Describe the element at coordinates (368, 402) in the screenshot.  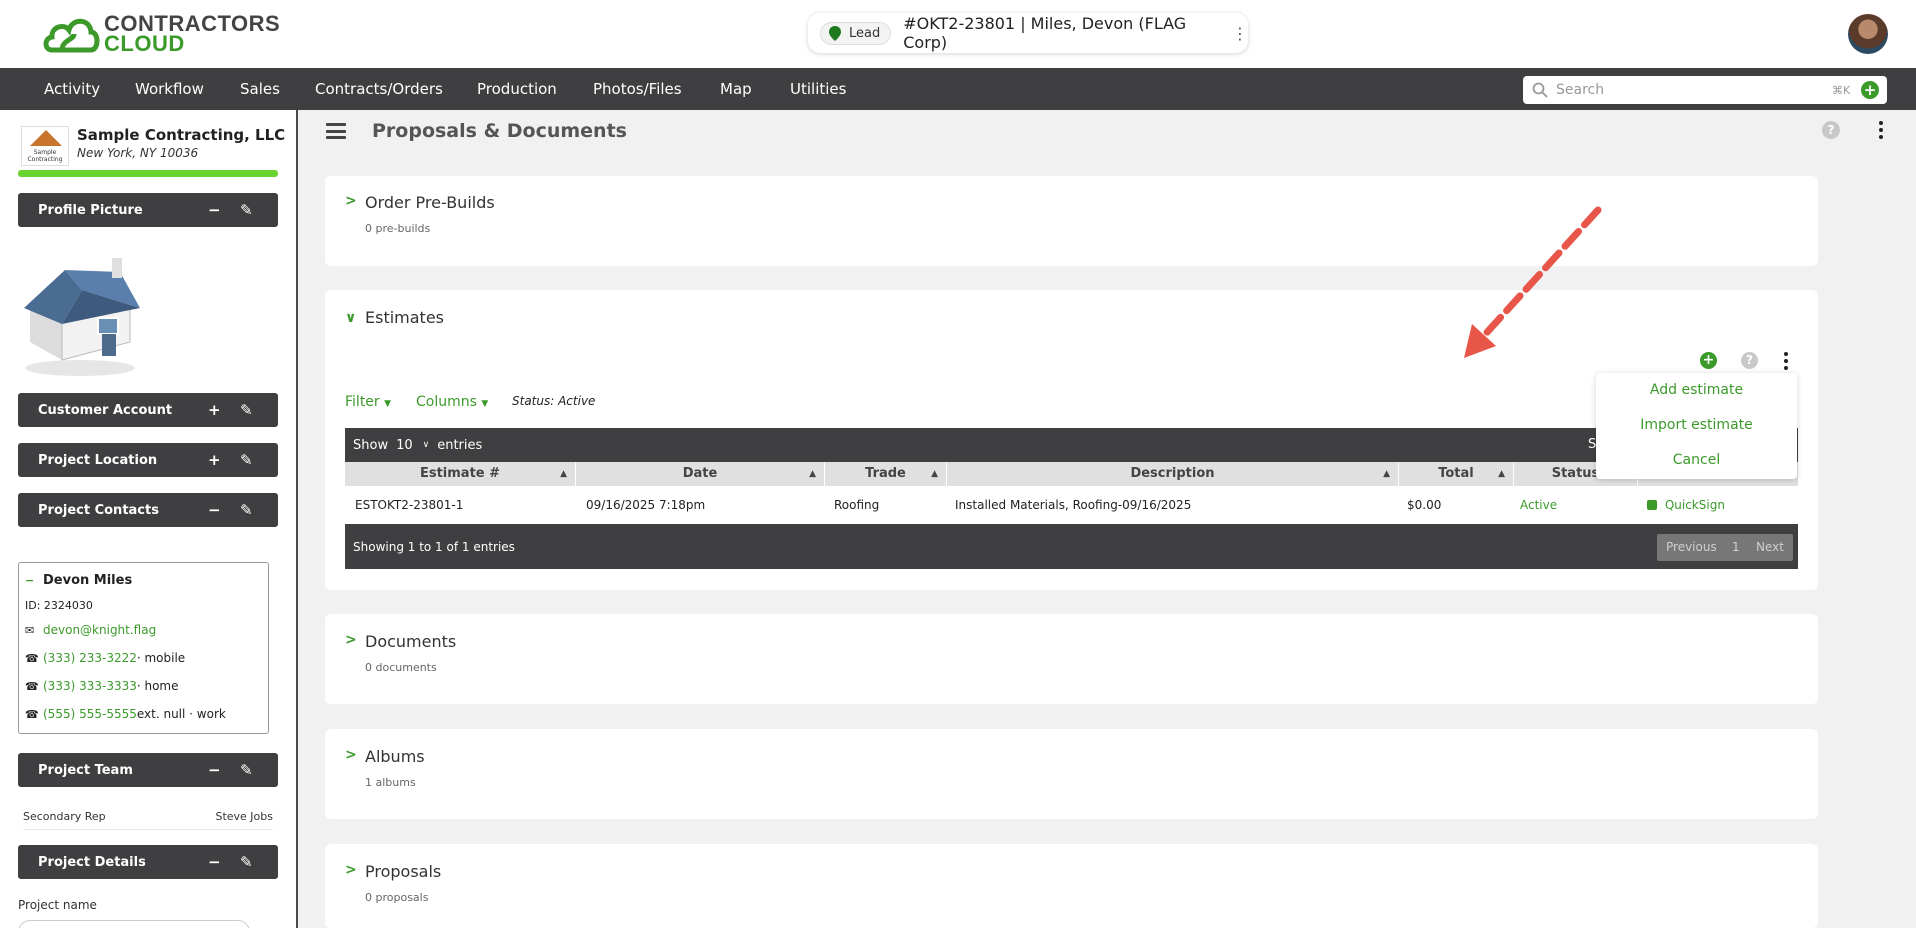
I see `filter-dropdown: Filter ▼` at that location.